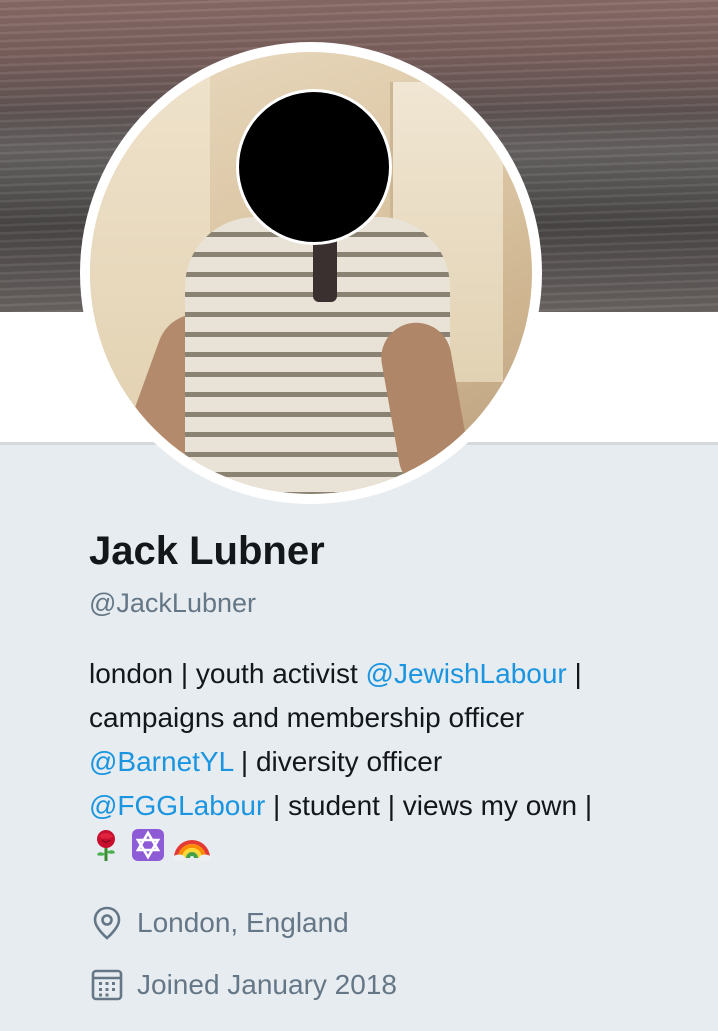 This screenshot has height=1031, width=718. Describe the element at coordinates (148, 845) in the screenshot. I see `star-of-david-emoji` at that location.